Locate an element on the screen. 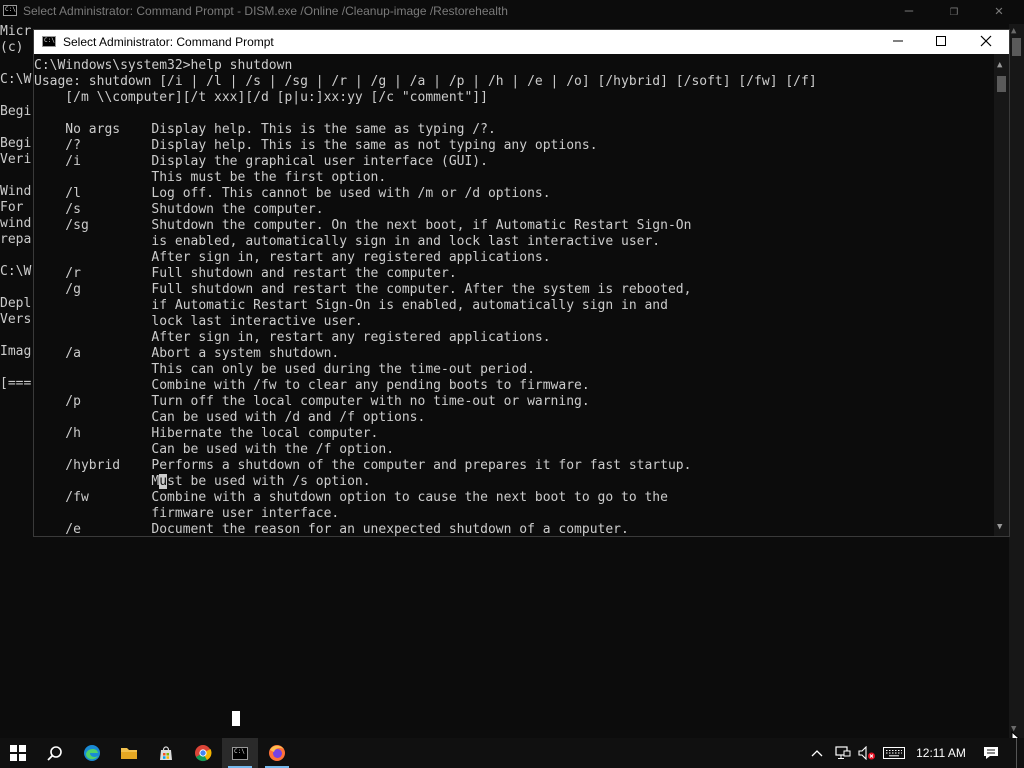 The width and height of the screenshot is (1024, 768). edge-icon is located at coordinates (92, 753).